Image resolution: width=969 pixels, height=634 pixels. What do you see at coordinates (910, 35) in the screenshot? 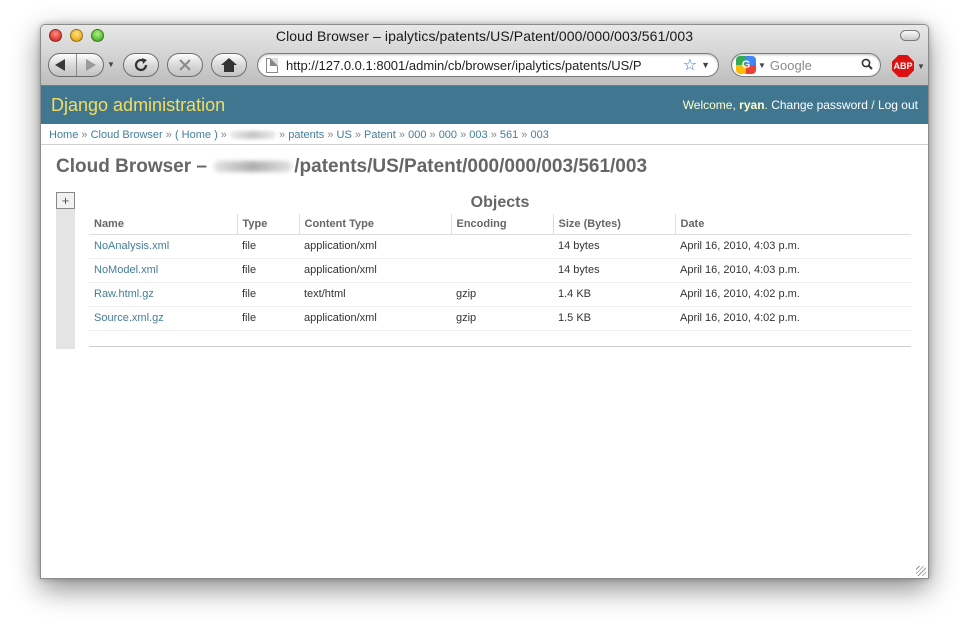
I see `toolbar-toggle-button` at bounding box center [910, 35].